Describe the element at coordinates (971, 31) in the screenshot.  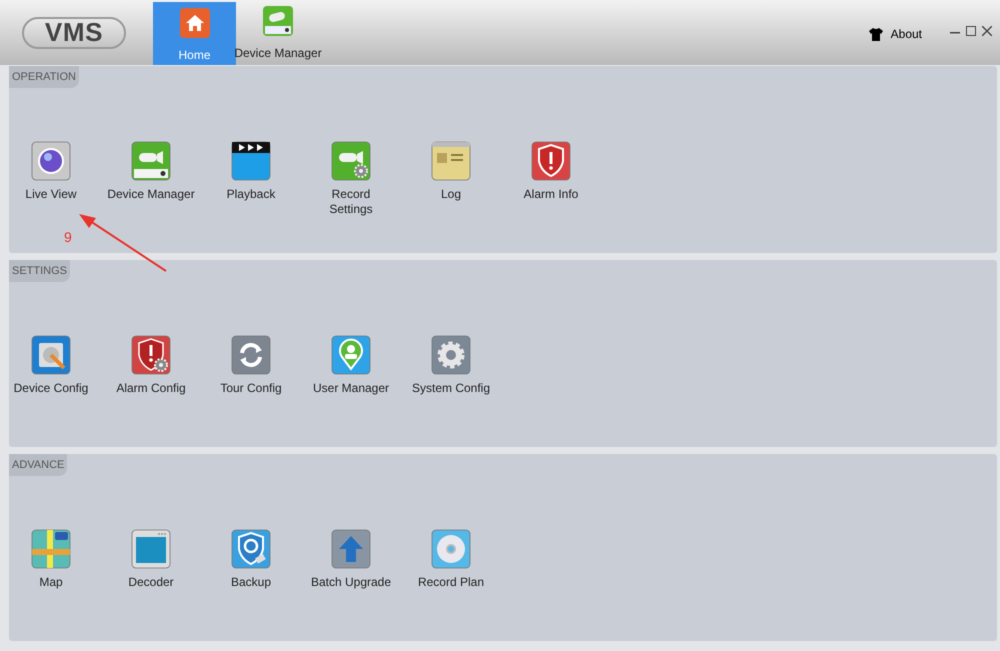
I see `maximize-icon` at that location.